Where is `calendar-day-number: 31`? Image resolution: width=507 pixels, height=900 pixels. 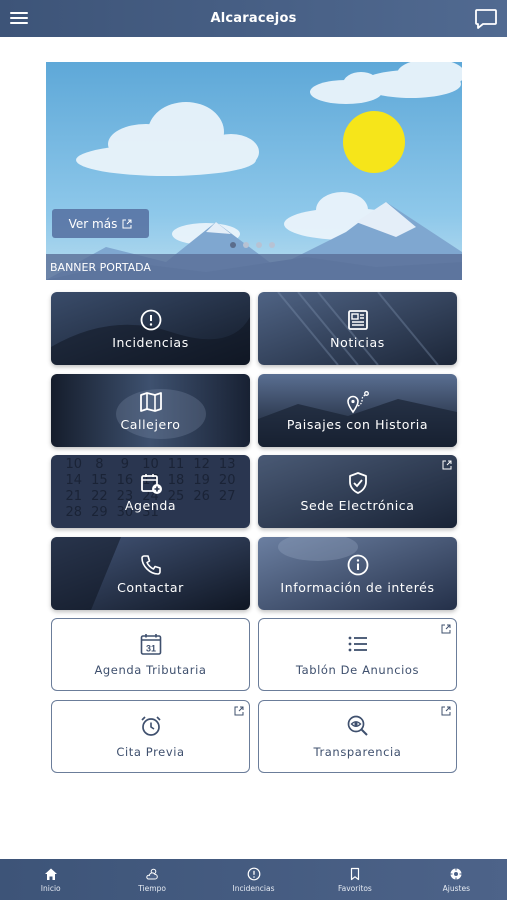
calendar-day-number: 31 is located at coordinates (150, 649).